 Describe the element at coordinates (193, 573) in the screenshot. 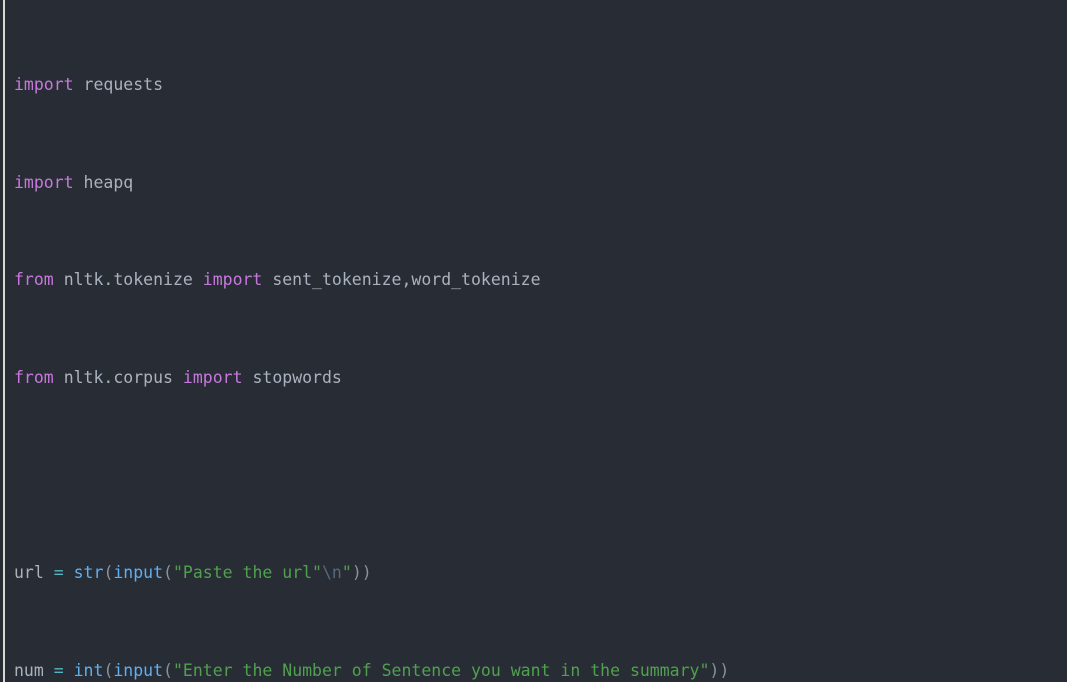

I see `code-line: url = str(input("Paste the url"\n"))` at that location.